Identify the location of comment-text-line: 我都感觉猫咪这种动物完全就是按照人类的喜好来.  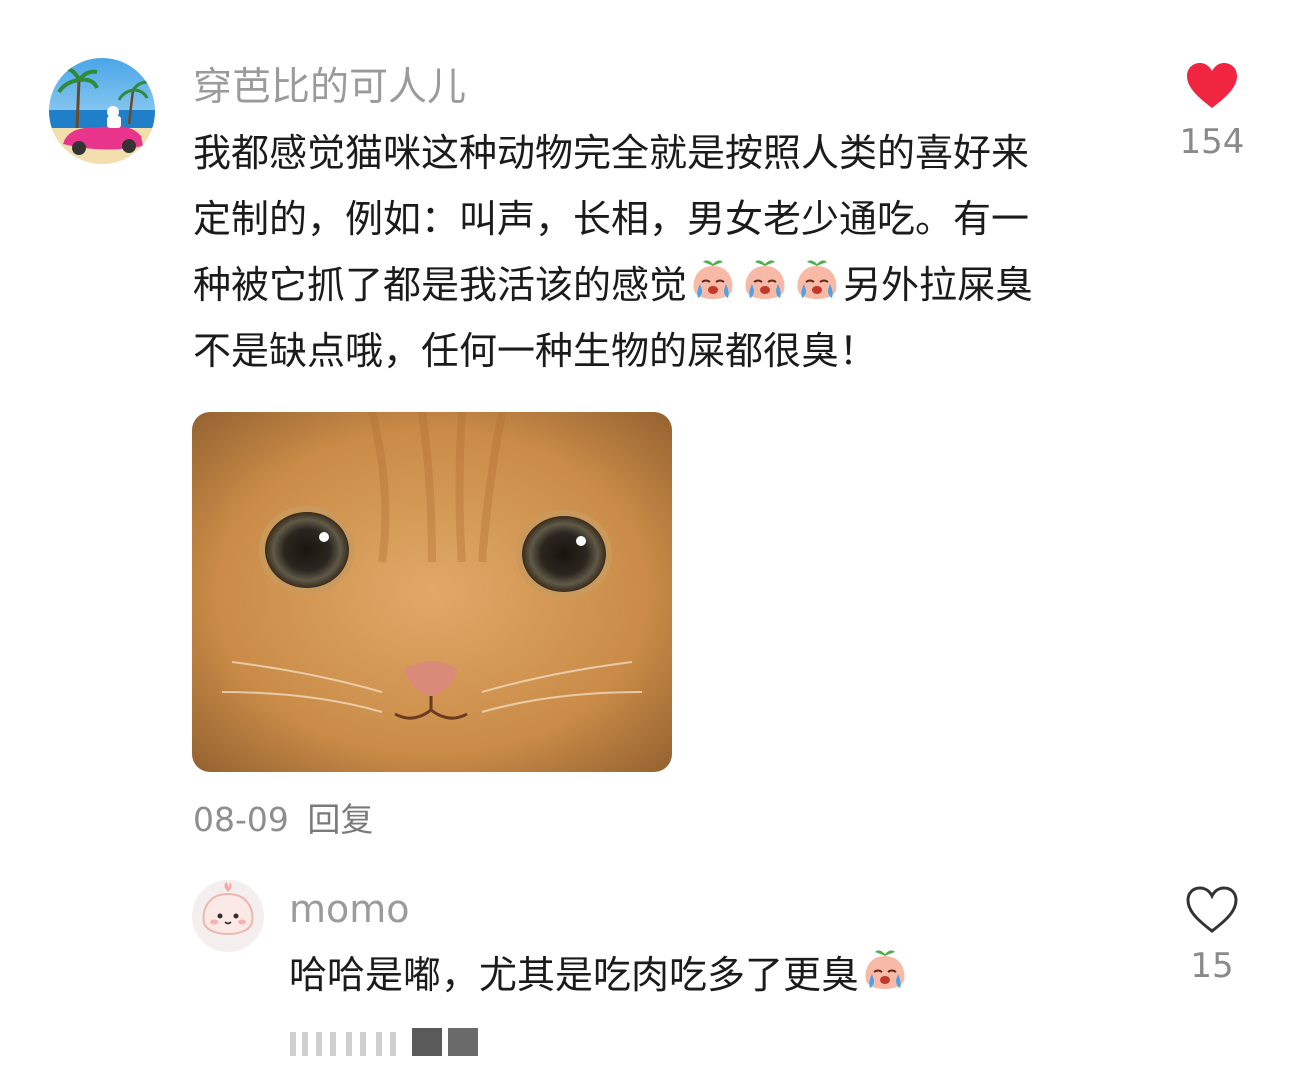
(611, 153).